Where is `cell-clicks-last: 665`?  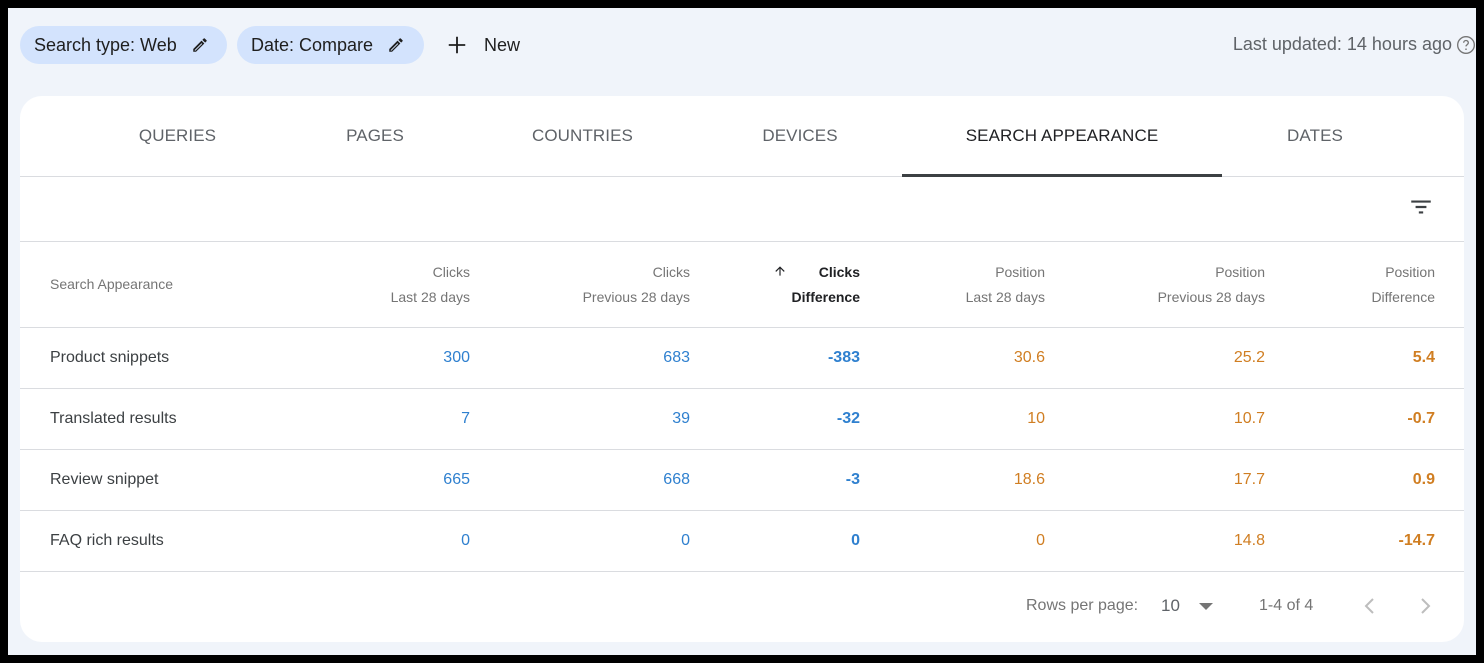 cell-clicks-last: 665 is located at coordinates (385, 480).